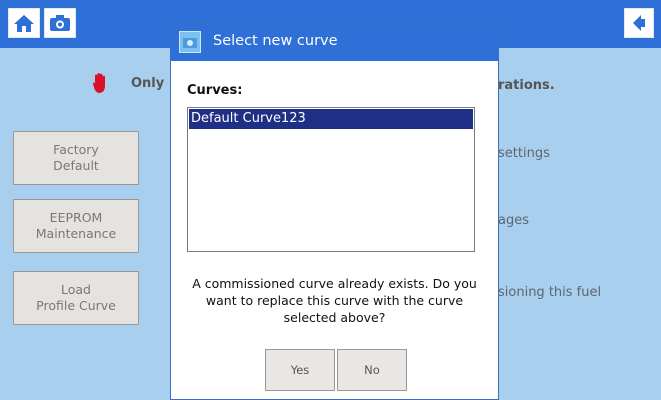 This screenshot has width=661, height=400. Describe the element at coordinates (190, 42) in the screenshot. I see `dialog-camera-icon` at that location.